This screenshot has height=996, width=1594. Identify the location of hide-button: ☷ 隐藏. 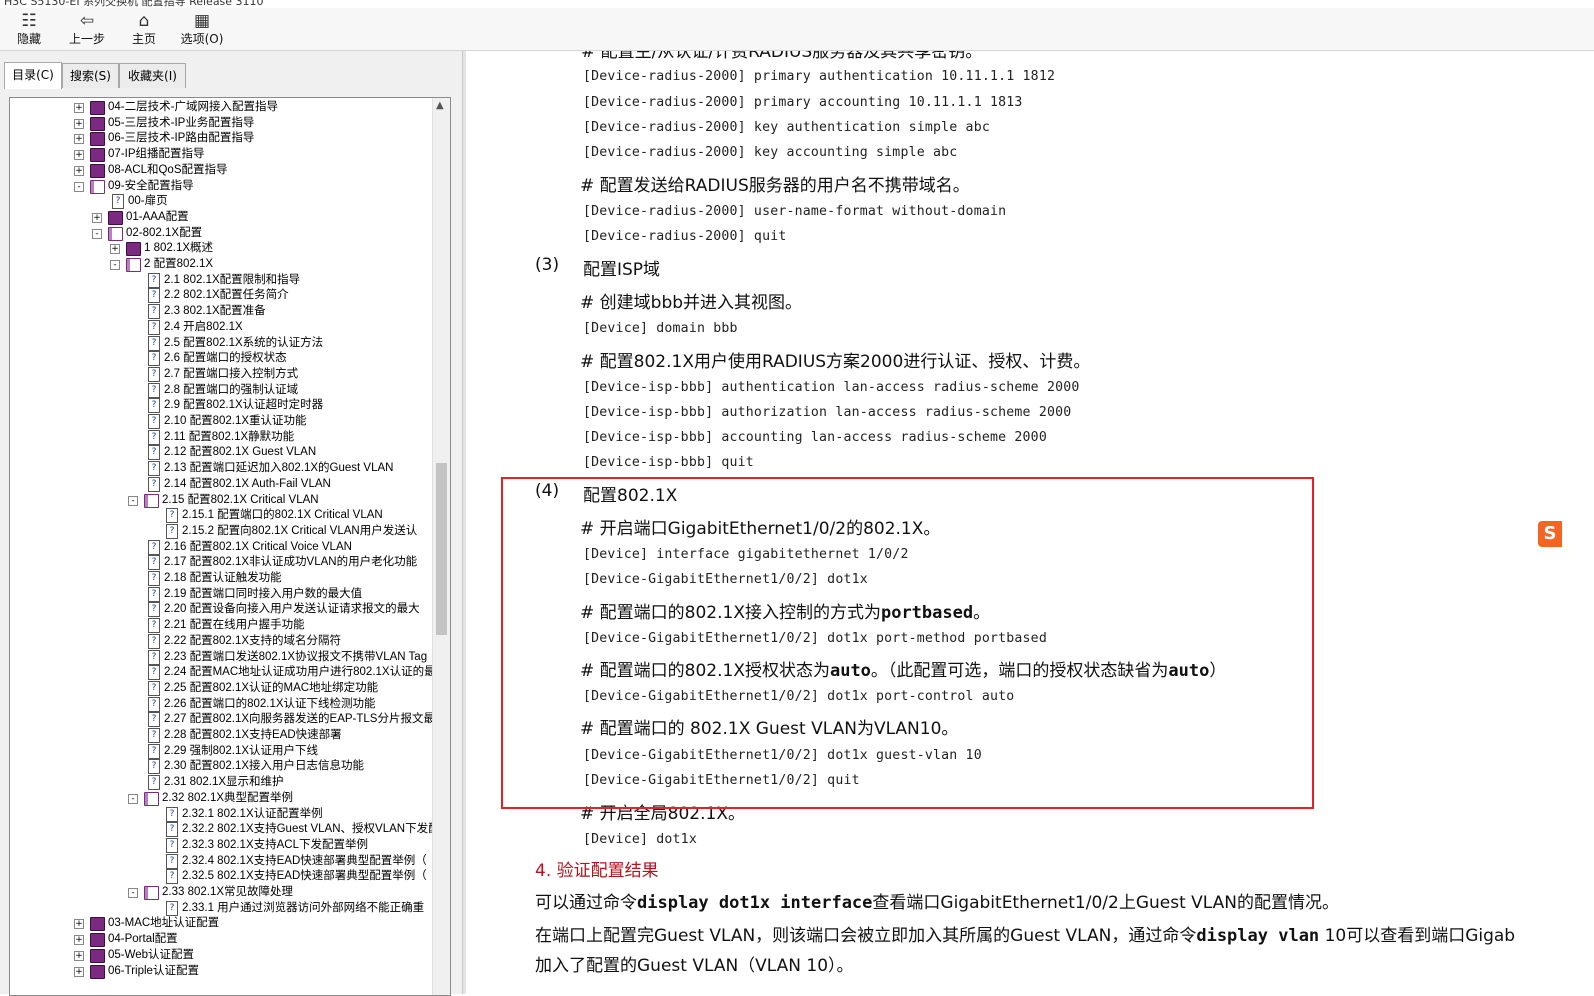
(29, 29).